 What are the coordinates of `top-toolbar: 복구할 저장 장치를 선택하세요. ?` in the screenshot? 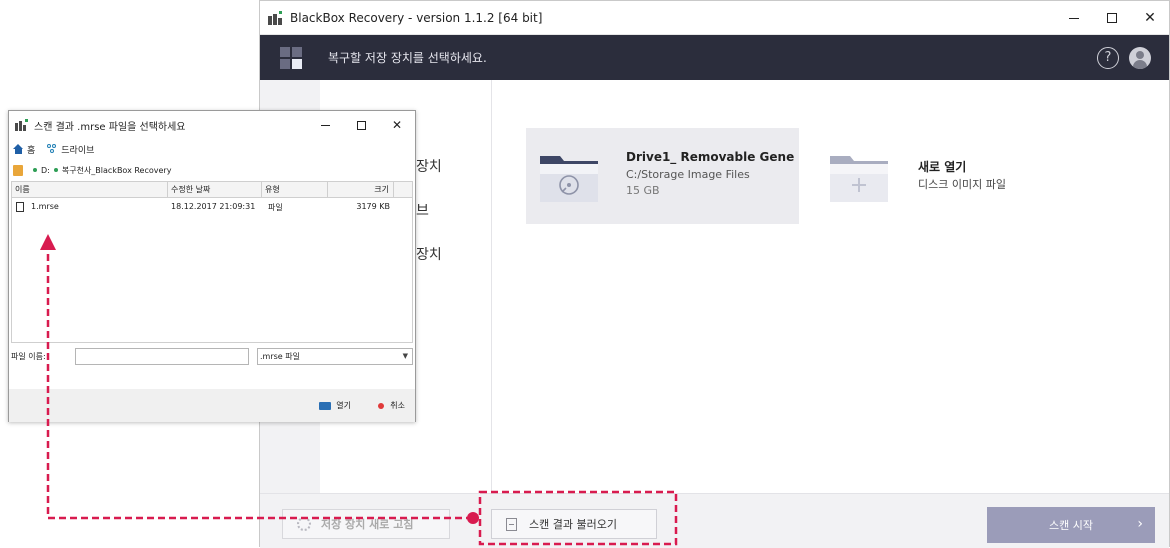 It's located at (714, 57).